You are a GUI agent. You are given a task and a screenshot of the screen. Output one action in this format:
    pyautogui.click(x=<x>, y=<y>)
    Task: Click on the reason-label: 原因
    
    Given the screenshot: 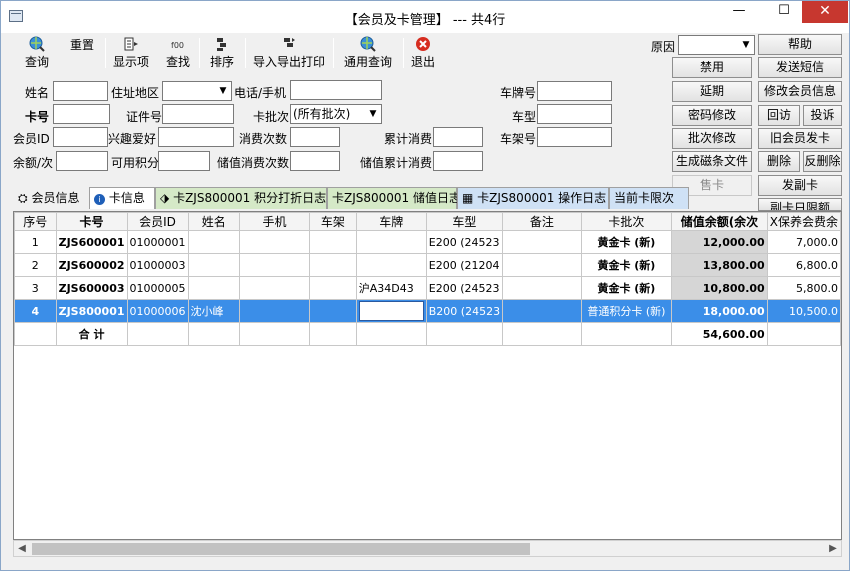 What is the action you would take?
    pyautogui.click(x=663, y=47)
    